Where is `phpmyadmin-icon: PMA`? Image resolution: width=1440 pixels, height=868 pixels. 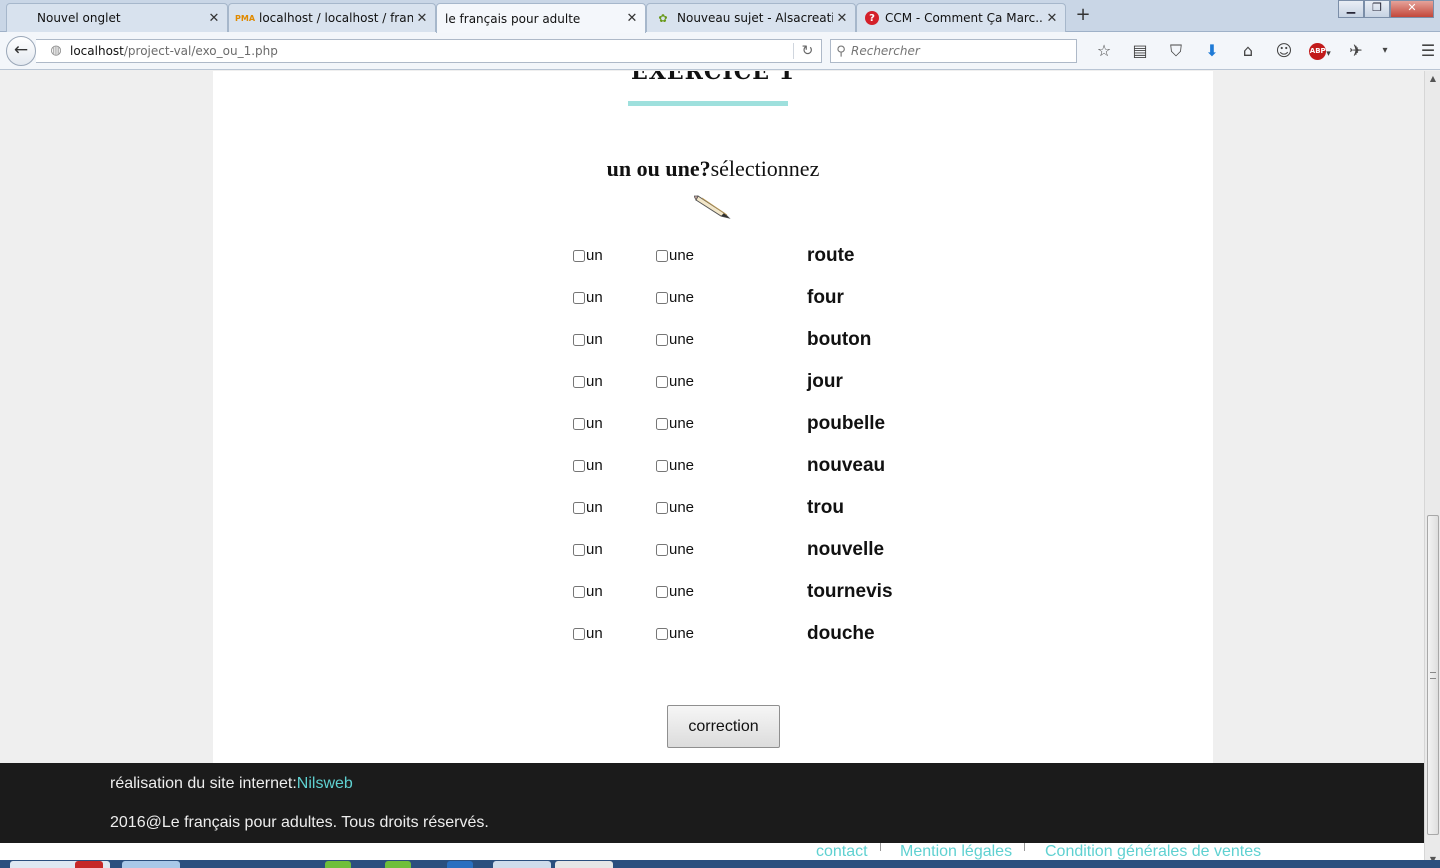
phpmyadmin-icon: PMA is located at coordinates (245, 18).